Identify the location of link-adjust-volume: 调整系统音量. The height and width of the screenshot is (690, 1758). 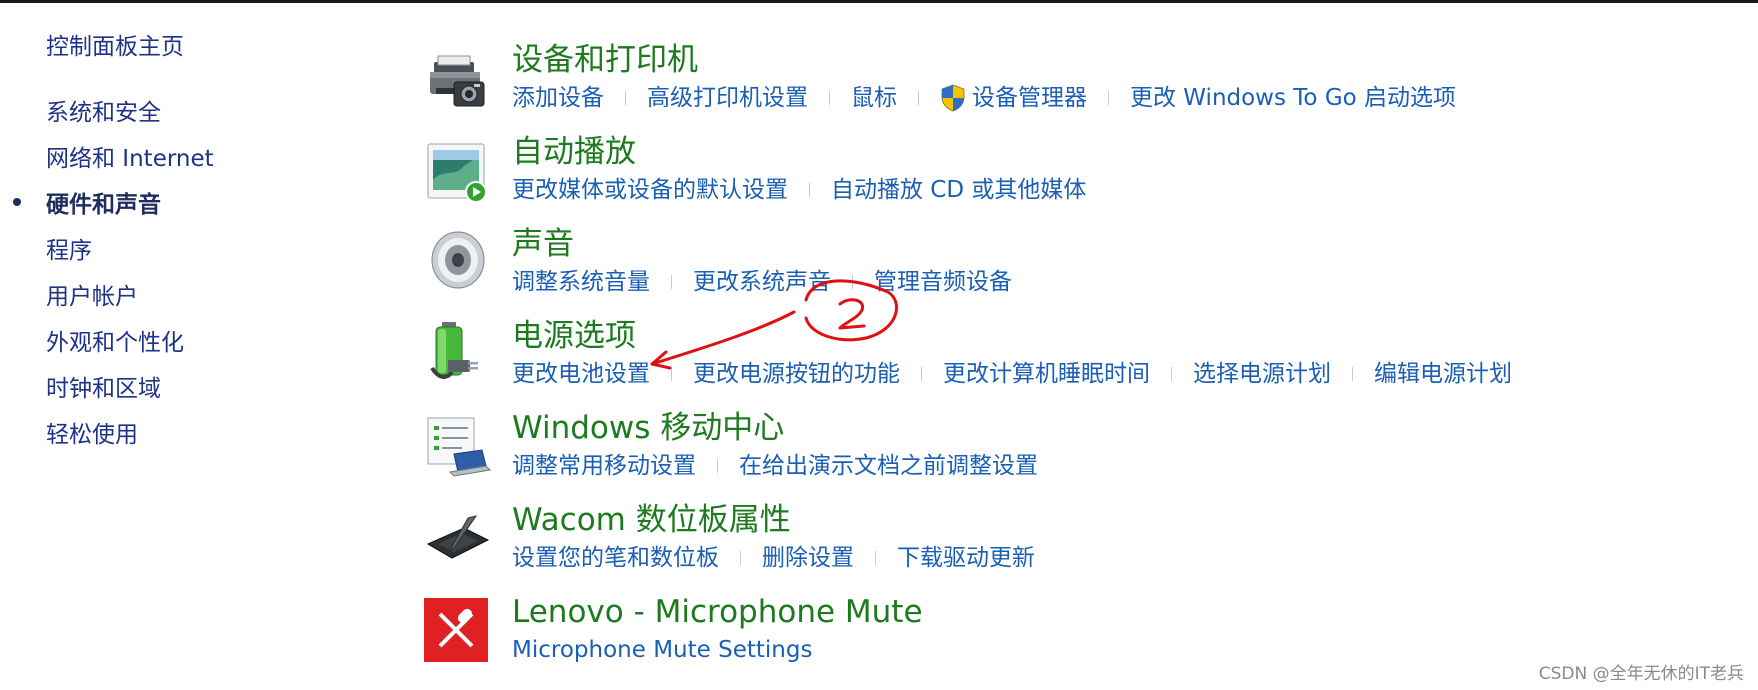
(581, 282).